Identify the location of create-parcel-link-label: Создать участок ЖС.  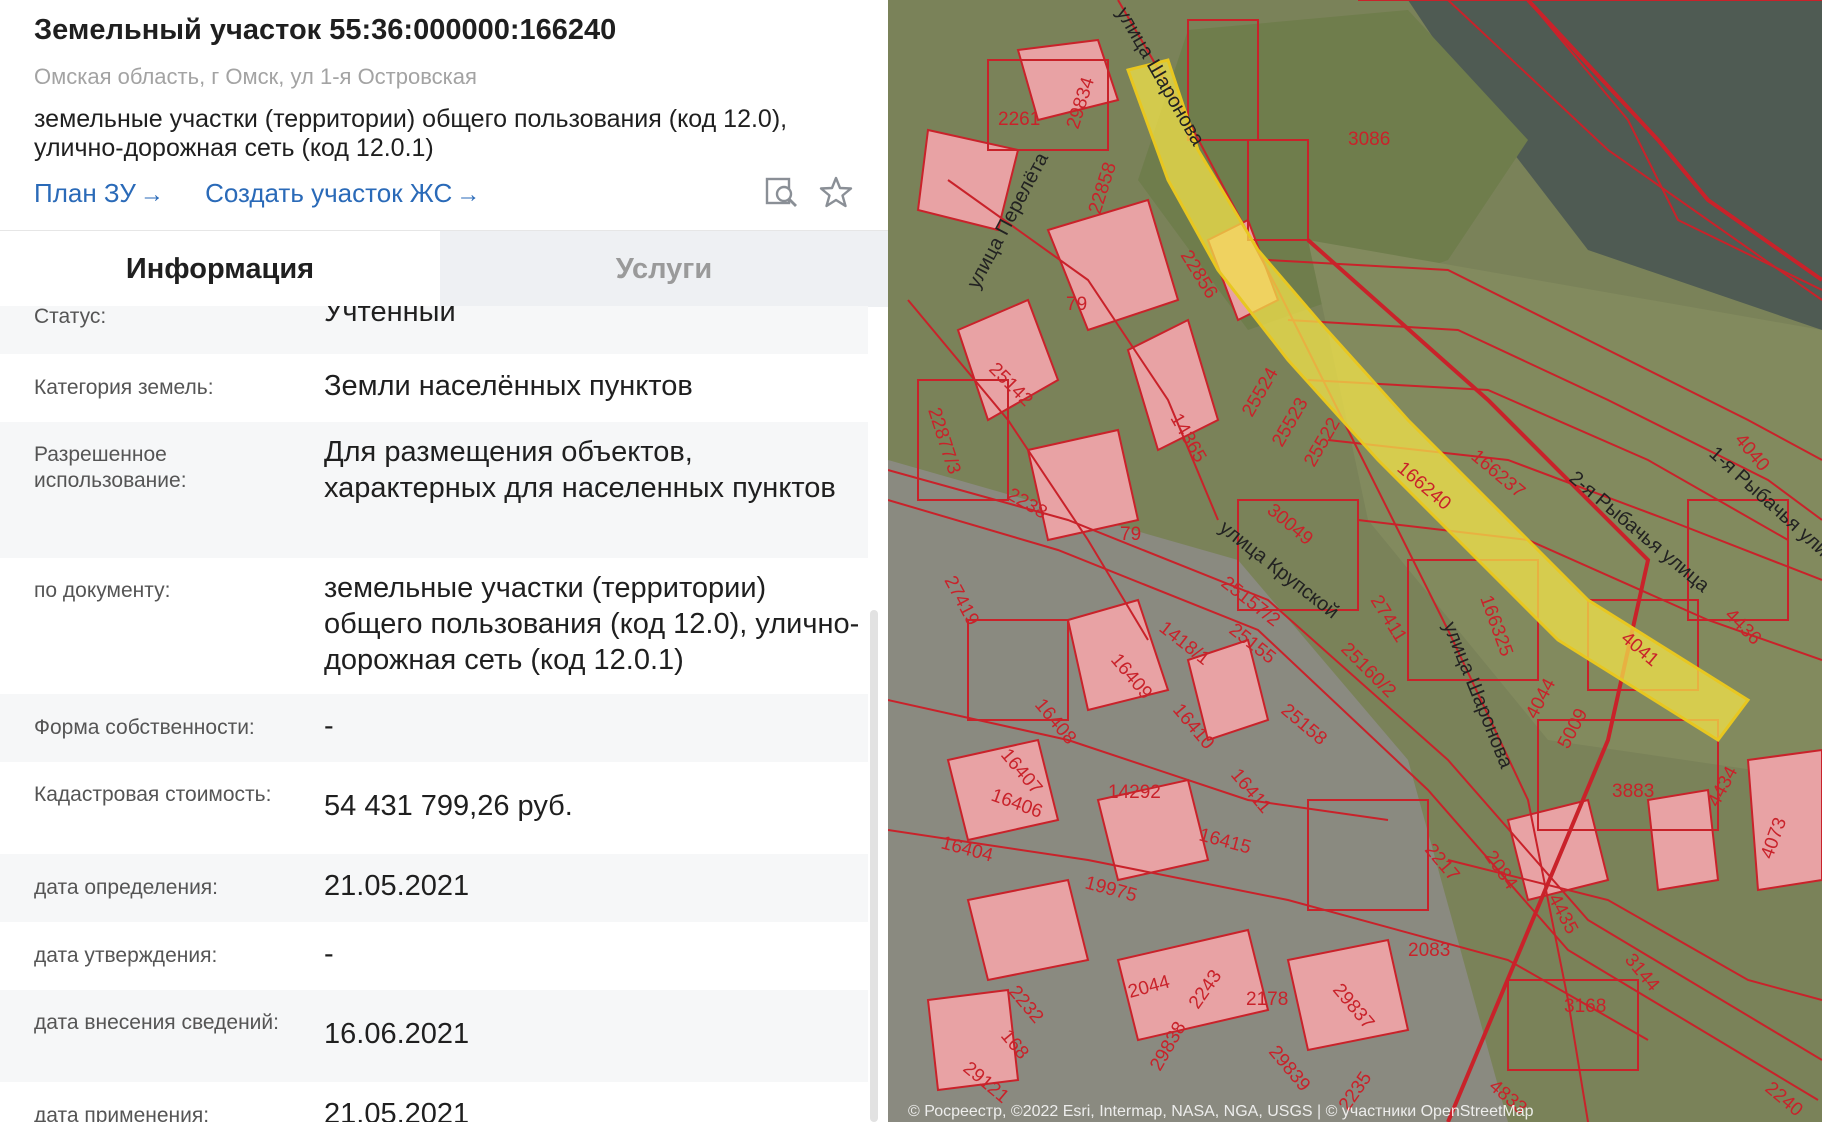
(329, 193).